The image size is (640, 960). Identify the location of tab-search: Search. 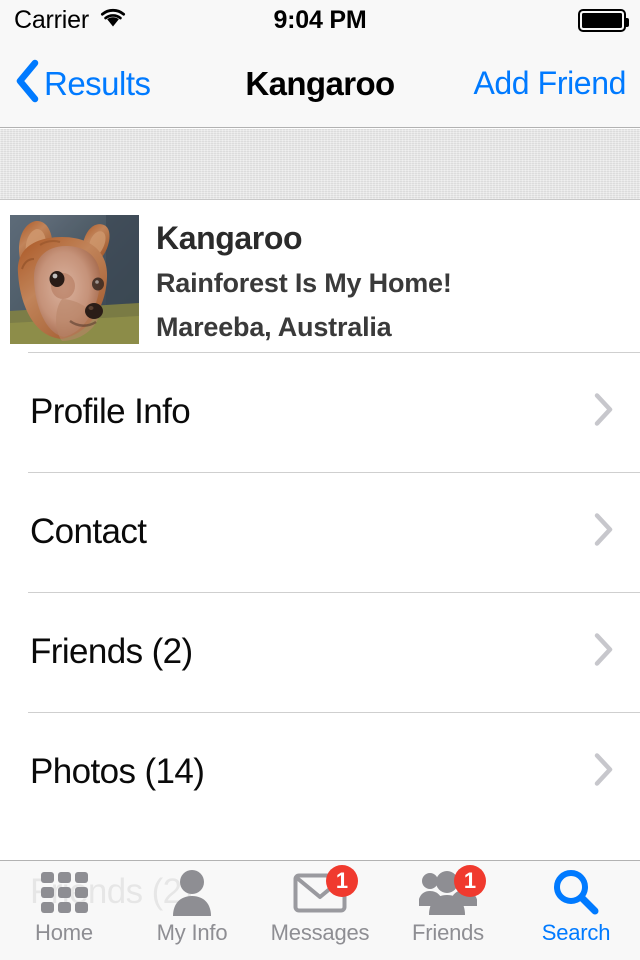
(576, 910).